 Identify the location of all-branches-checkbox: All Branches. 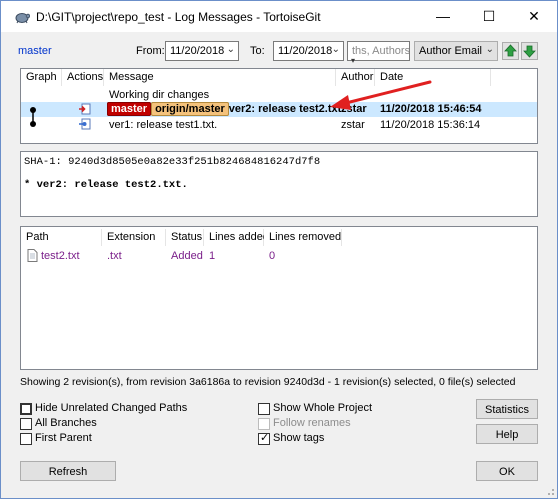
(80, 424).